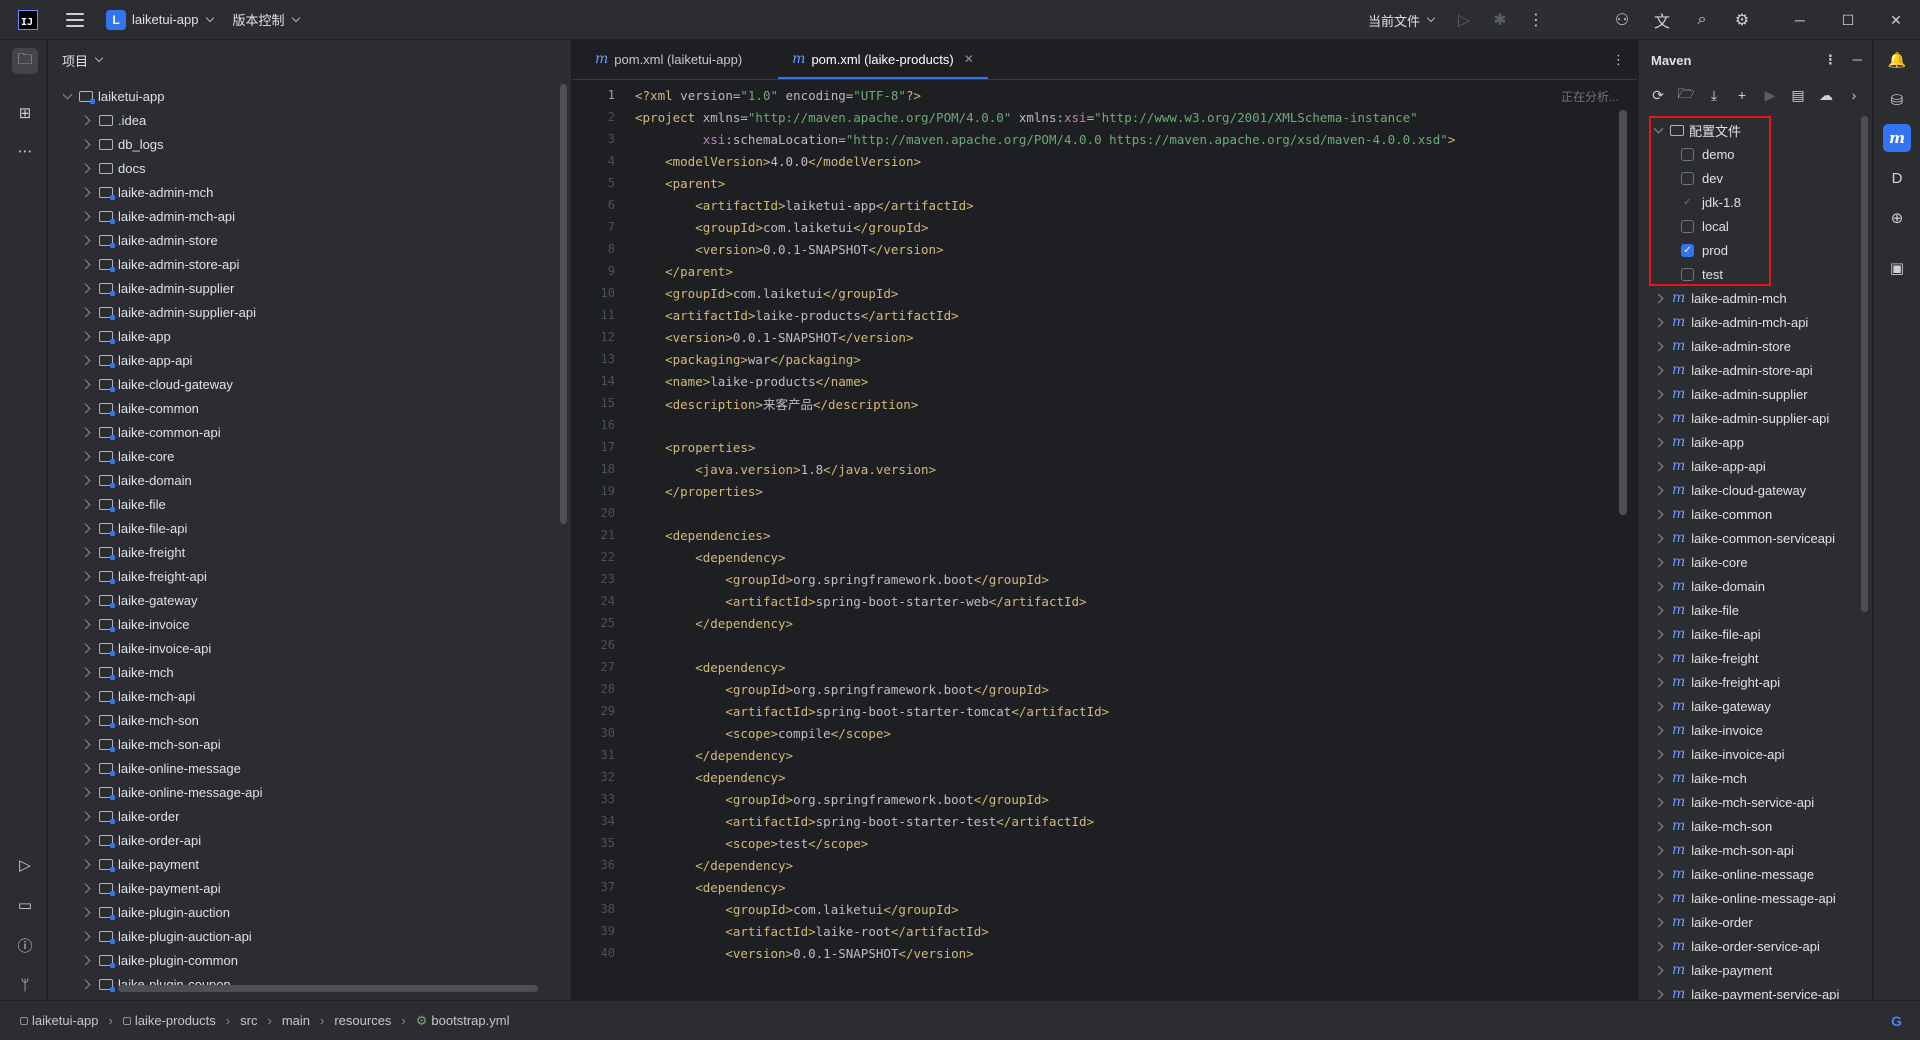 The width and height of the screenshot is (1920, 1040). What do you see at coordinates (304, 336) in the screenshot?
I see `tree-item: laike-app` at bounding box center [304, 336].